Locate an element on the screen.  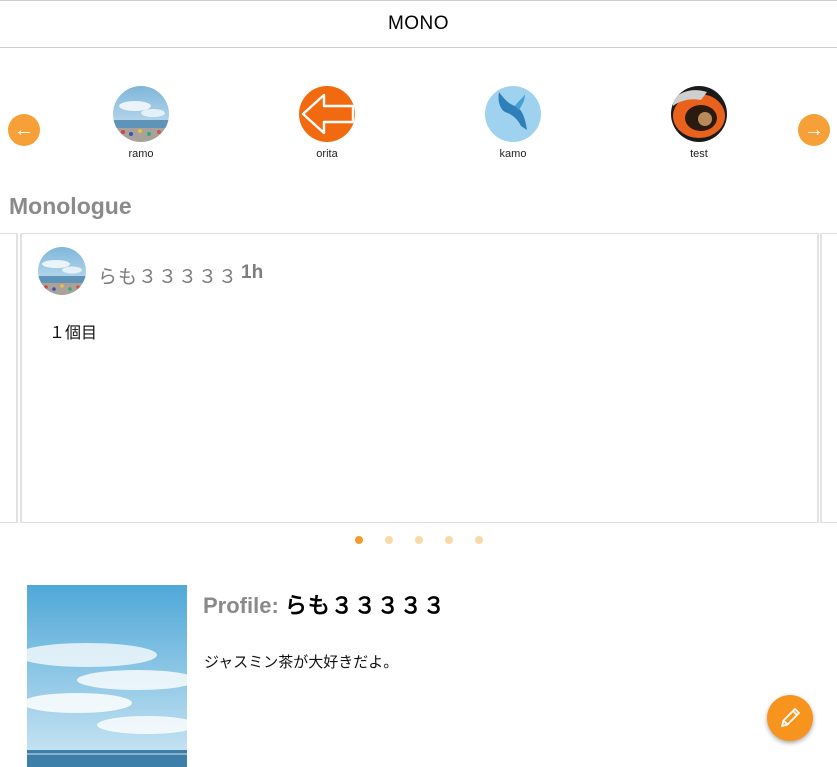
user-name: test is located at coordinates (699, 154).